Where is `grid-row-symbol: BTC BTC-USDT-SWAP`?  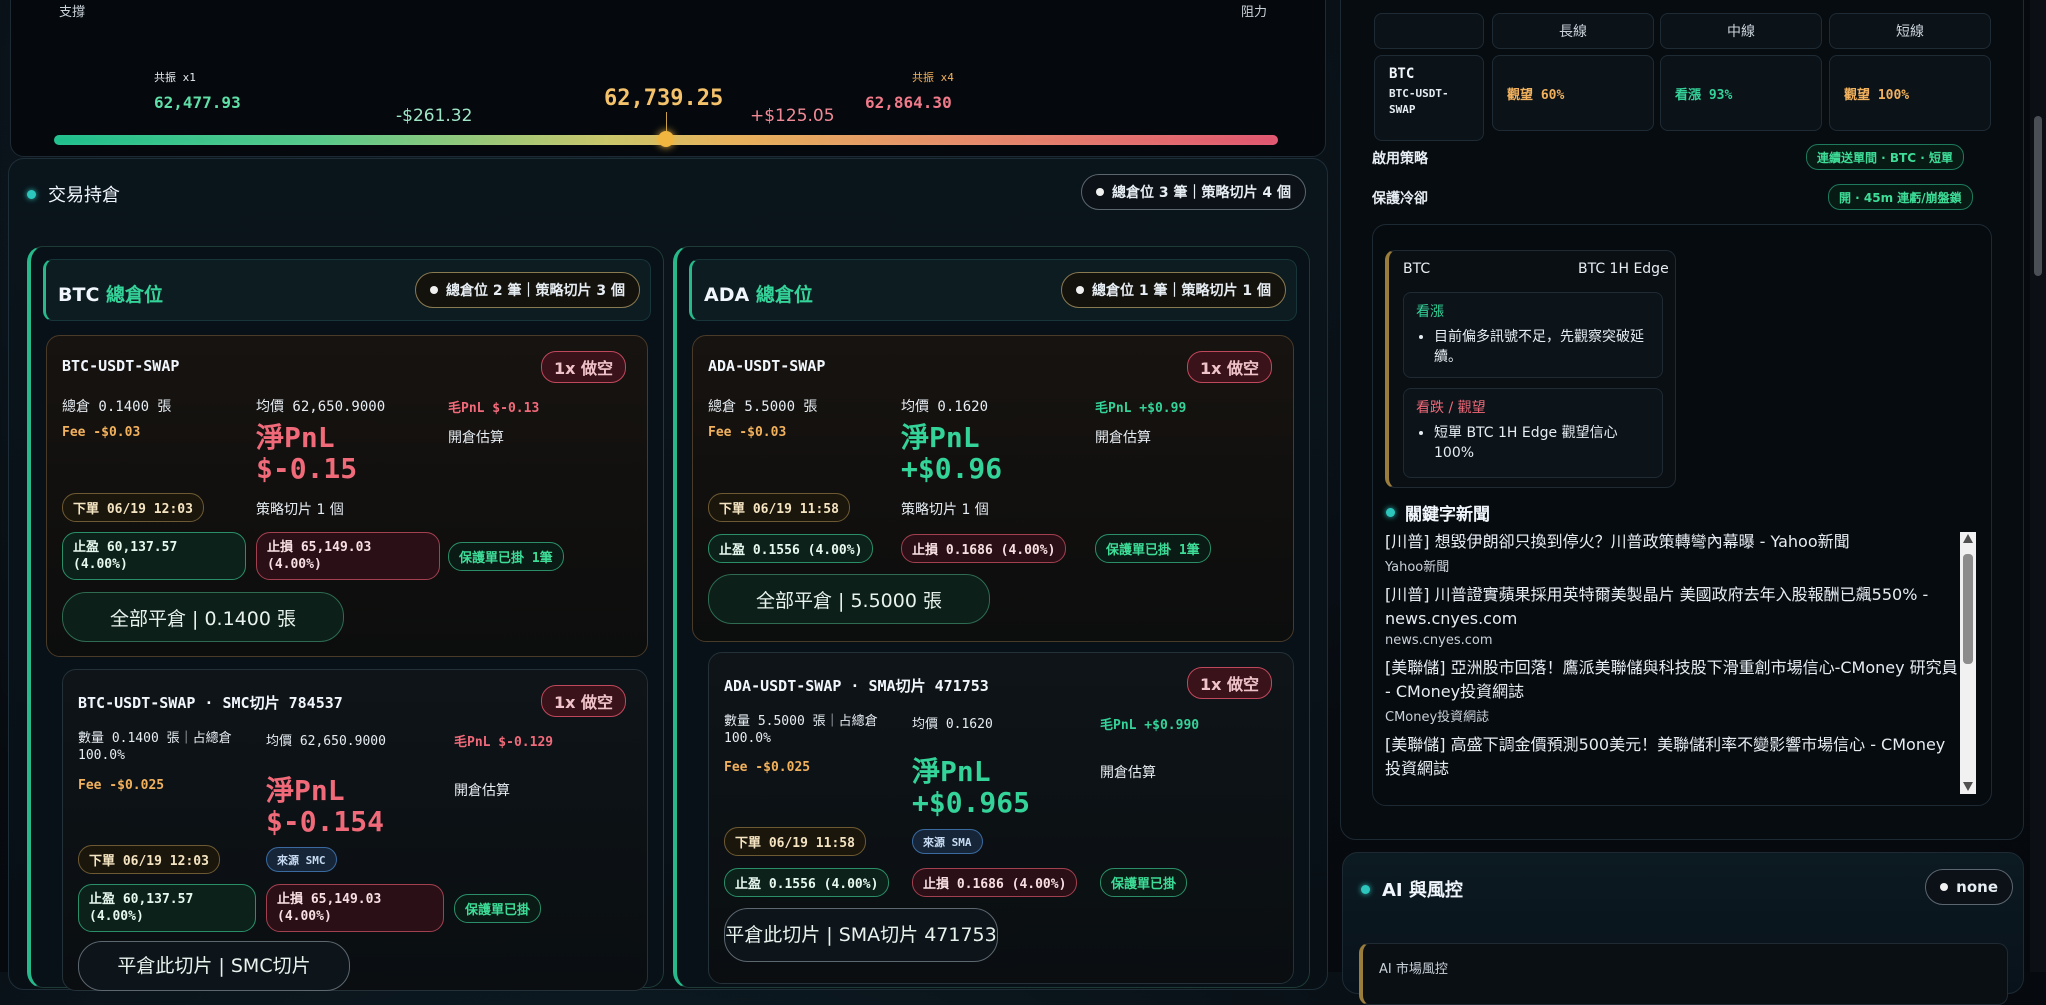
grid-row-symbol: BTC BTC-USDT-SWAP is located at coordinates (1429, 98).